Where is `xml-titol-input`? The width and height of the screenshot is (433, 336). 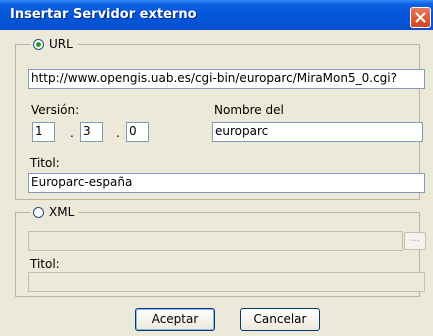
xml-titol-input is located at coordinates (226, 282).